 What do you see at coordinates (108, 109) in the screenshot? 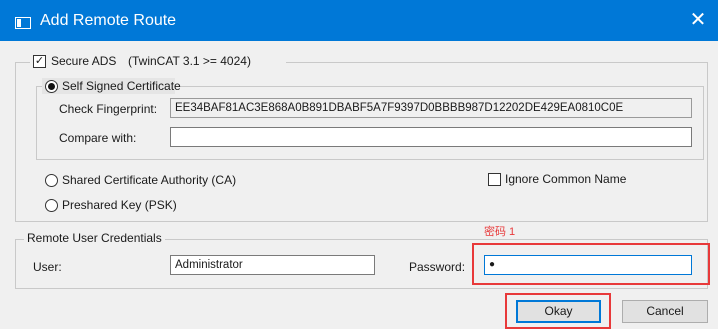
I see `fingerprint-label: Check Fingerprint:` at bounding box center [108, 109].